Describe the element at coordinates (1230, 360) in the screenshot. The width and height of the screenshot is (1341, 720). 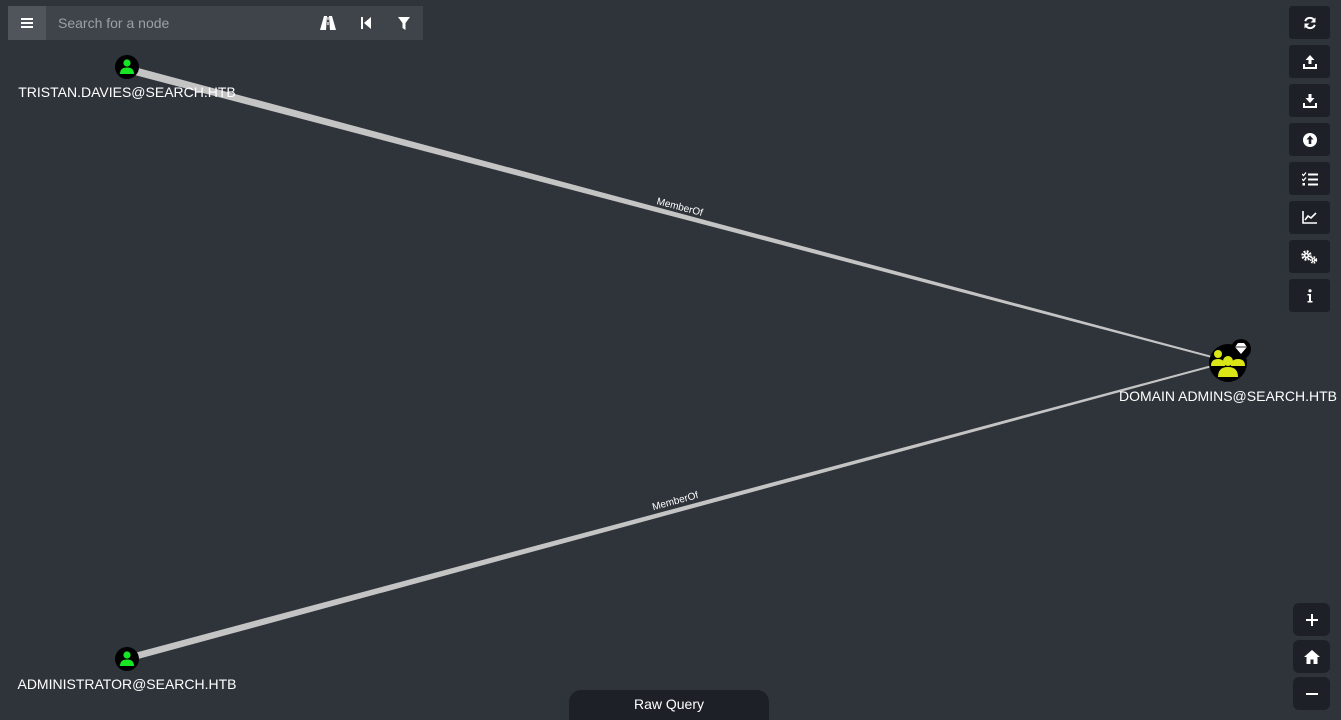
I see `node-domain-admins` at that location.